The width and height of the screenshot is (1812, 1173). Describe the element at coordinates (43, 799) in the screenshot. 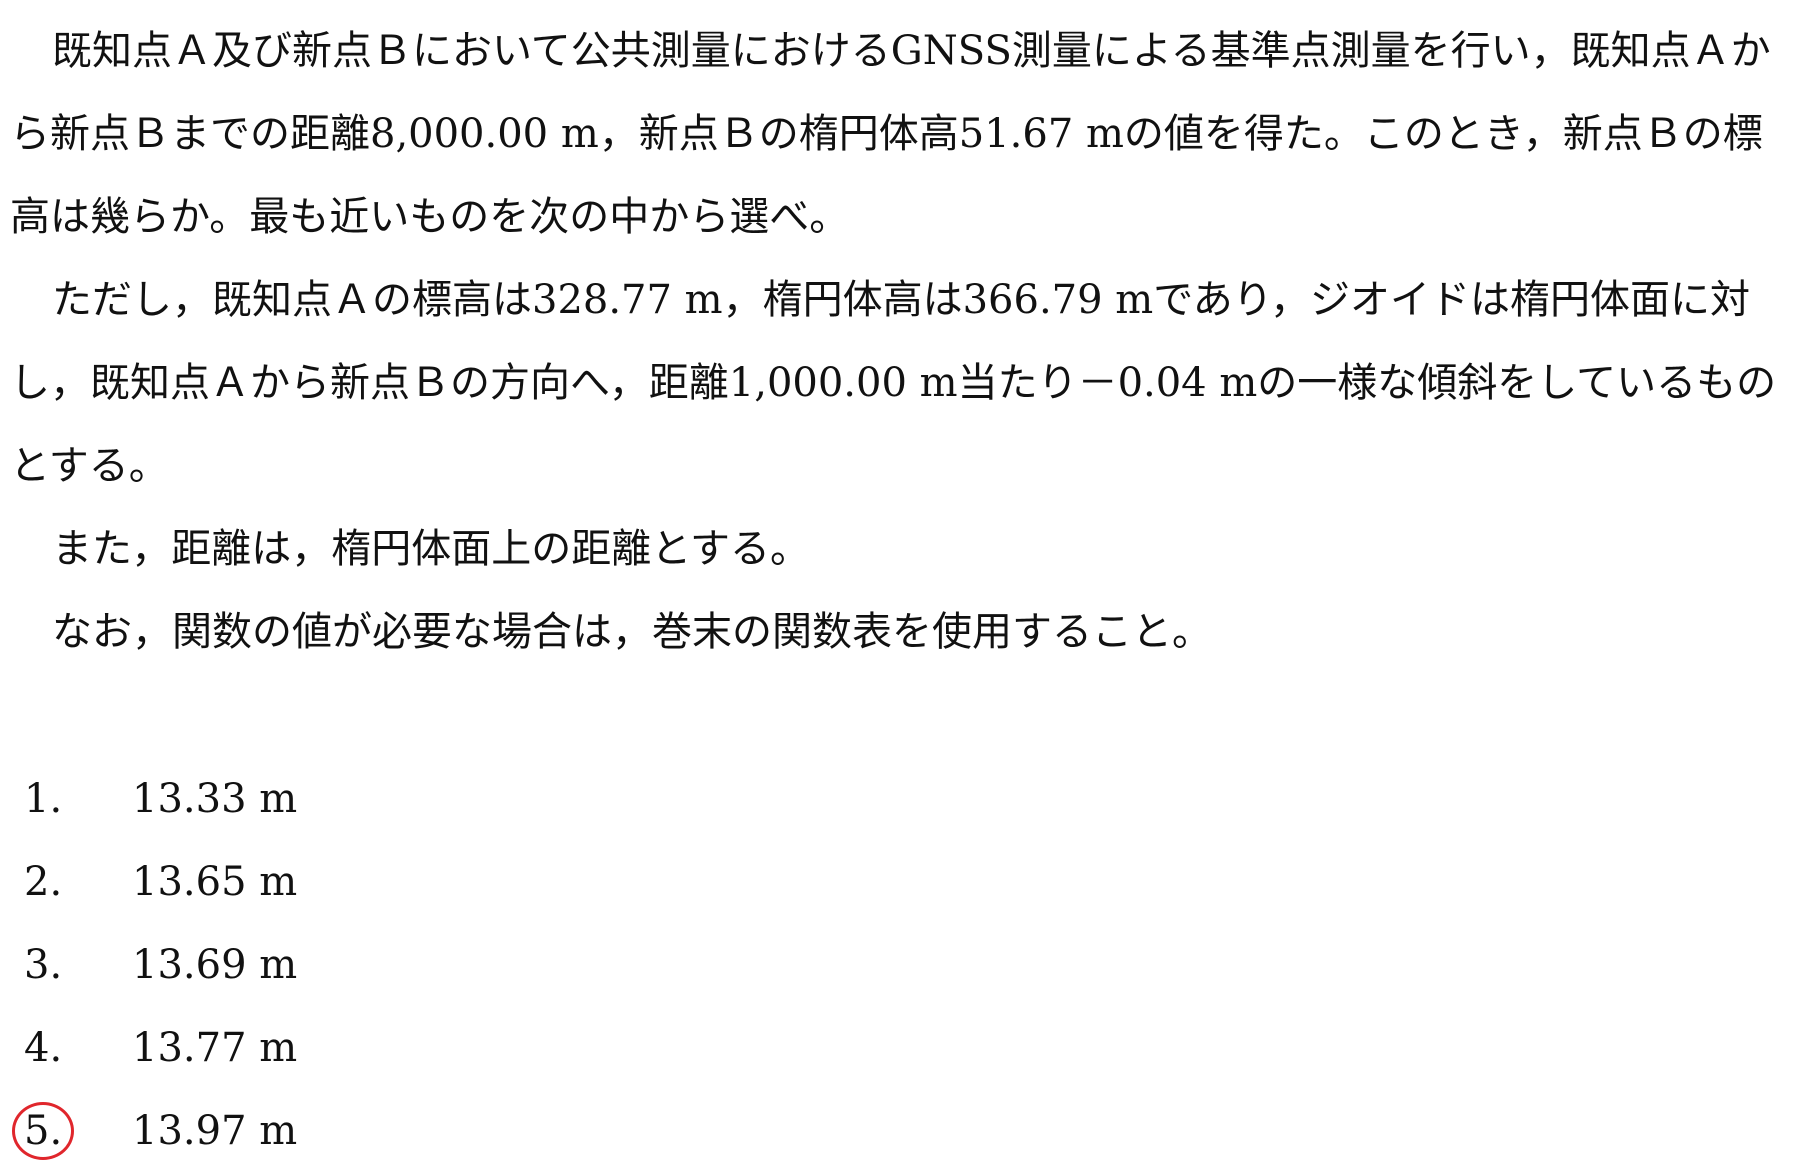

I see `choice-number: 1.` at that location.